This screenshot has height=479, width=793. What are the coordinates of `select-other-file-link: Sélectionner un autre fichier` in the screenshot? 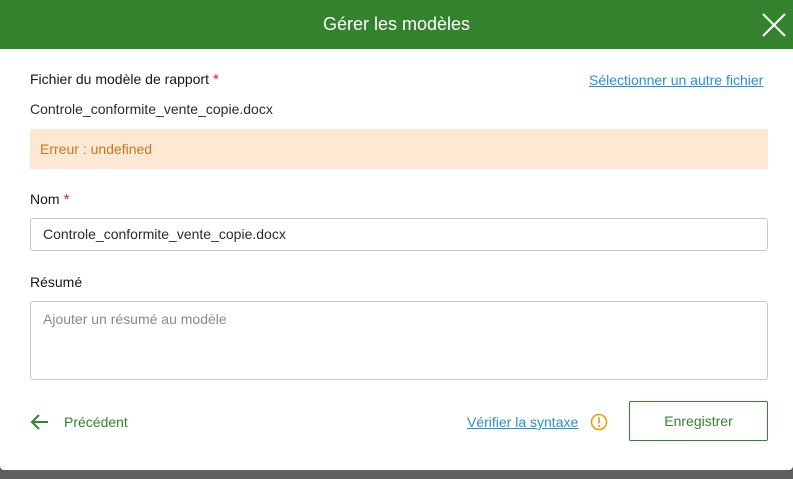 It's located at (676, 80).